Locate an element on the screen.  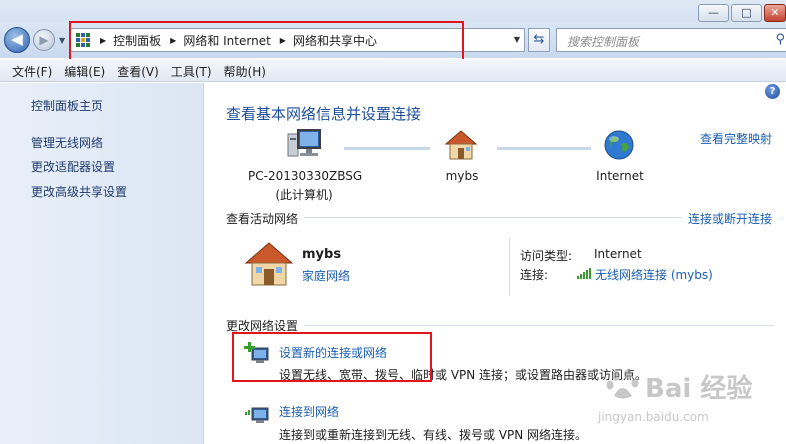
menu-bar: 文件(F) 编辑(E) 查看(V) 工具(T) 帮助(H) is located at coordinates (393, 70).